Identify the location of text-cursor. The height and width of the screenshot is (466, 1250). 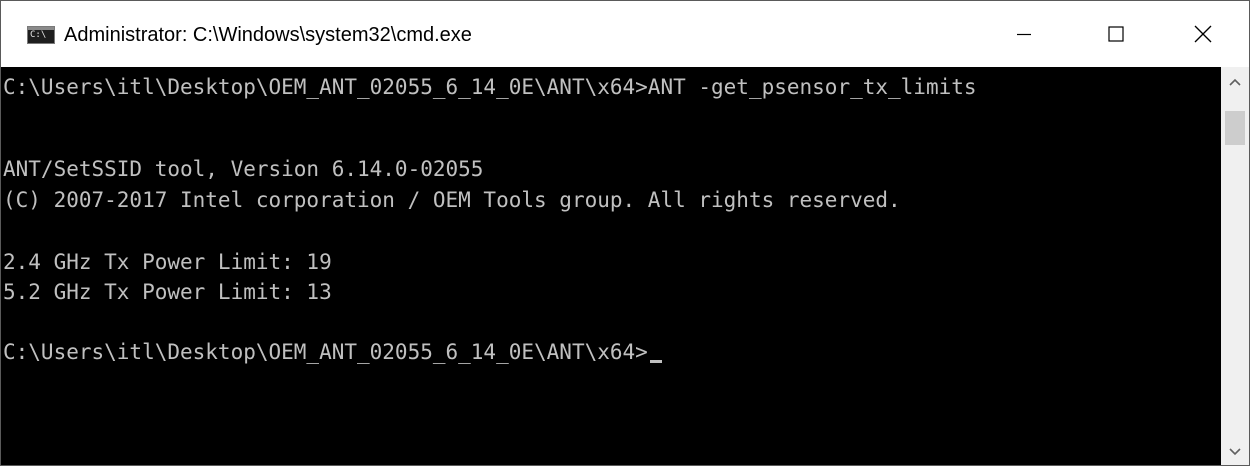
(655, 361).